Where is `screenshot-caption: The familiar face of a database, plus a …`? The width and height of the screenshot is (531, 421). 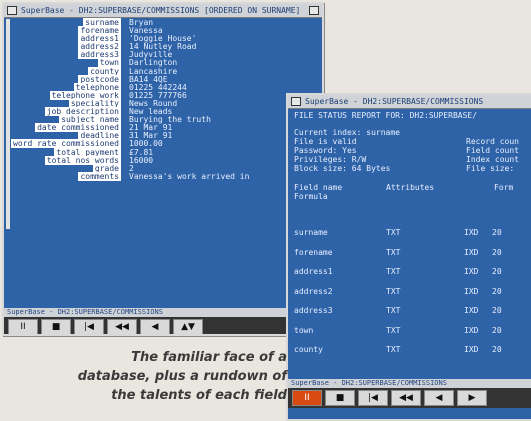 screenshot-caption: The familiar face of a database, plus a … is located at coordinates (168, 376).